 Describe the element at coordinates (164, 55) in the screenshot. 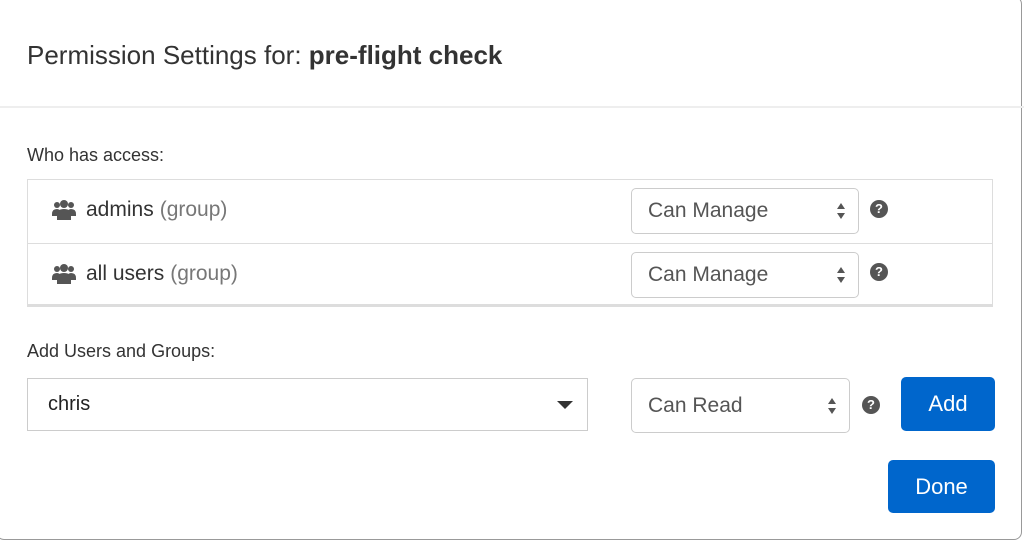

I see `title-prefix: Permission Settings for:` at that location.